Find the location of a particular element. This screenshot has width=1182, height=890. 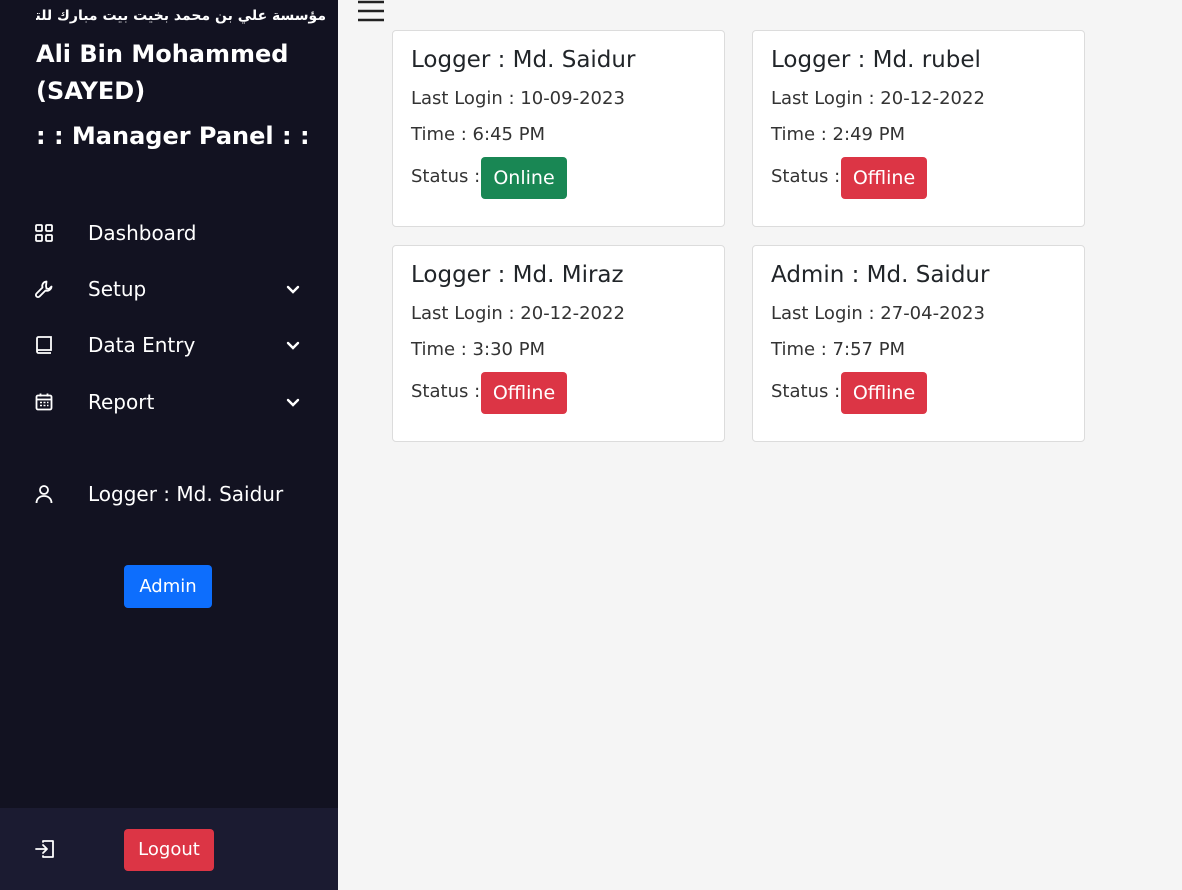

nav-item-dashboard: Dashboard is located at coordinates (169, 233).